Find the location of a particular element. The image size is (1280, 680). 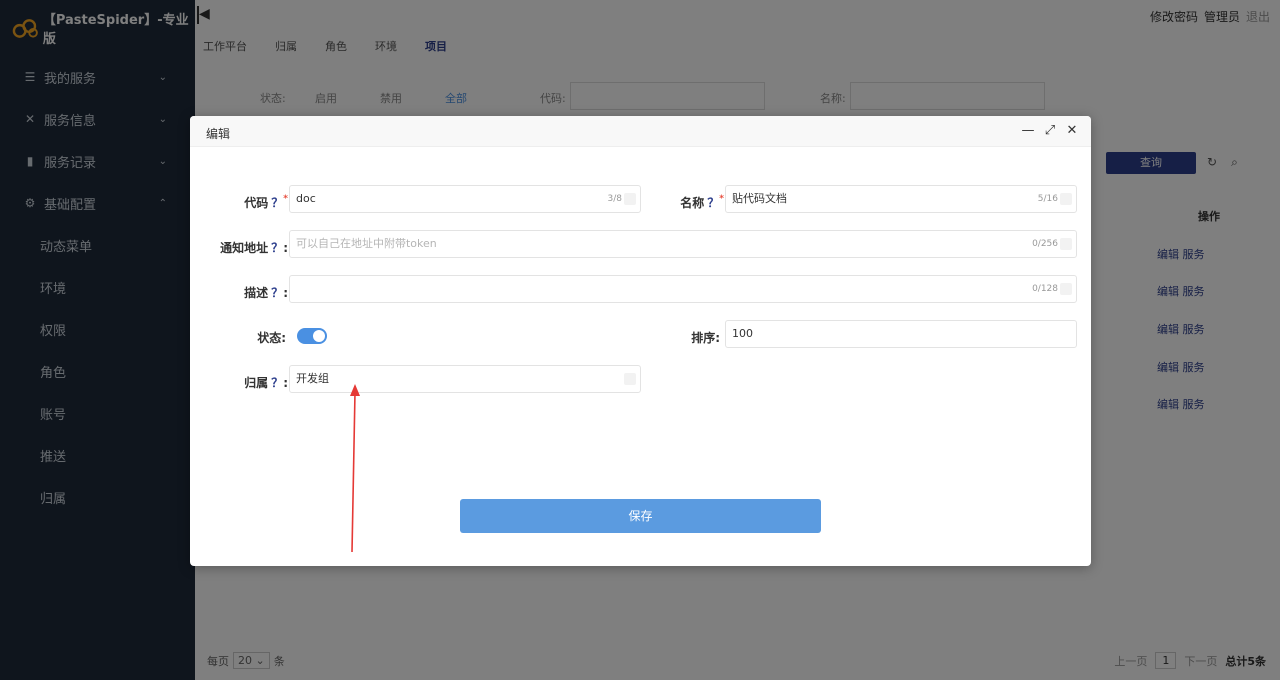

char-counter: 3/8 is located at coordinates (614, 199).